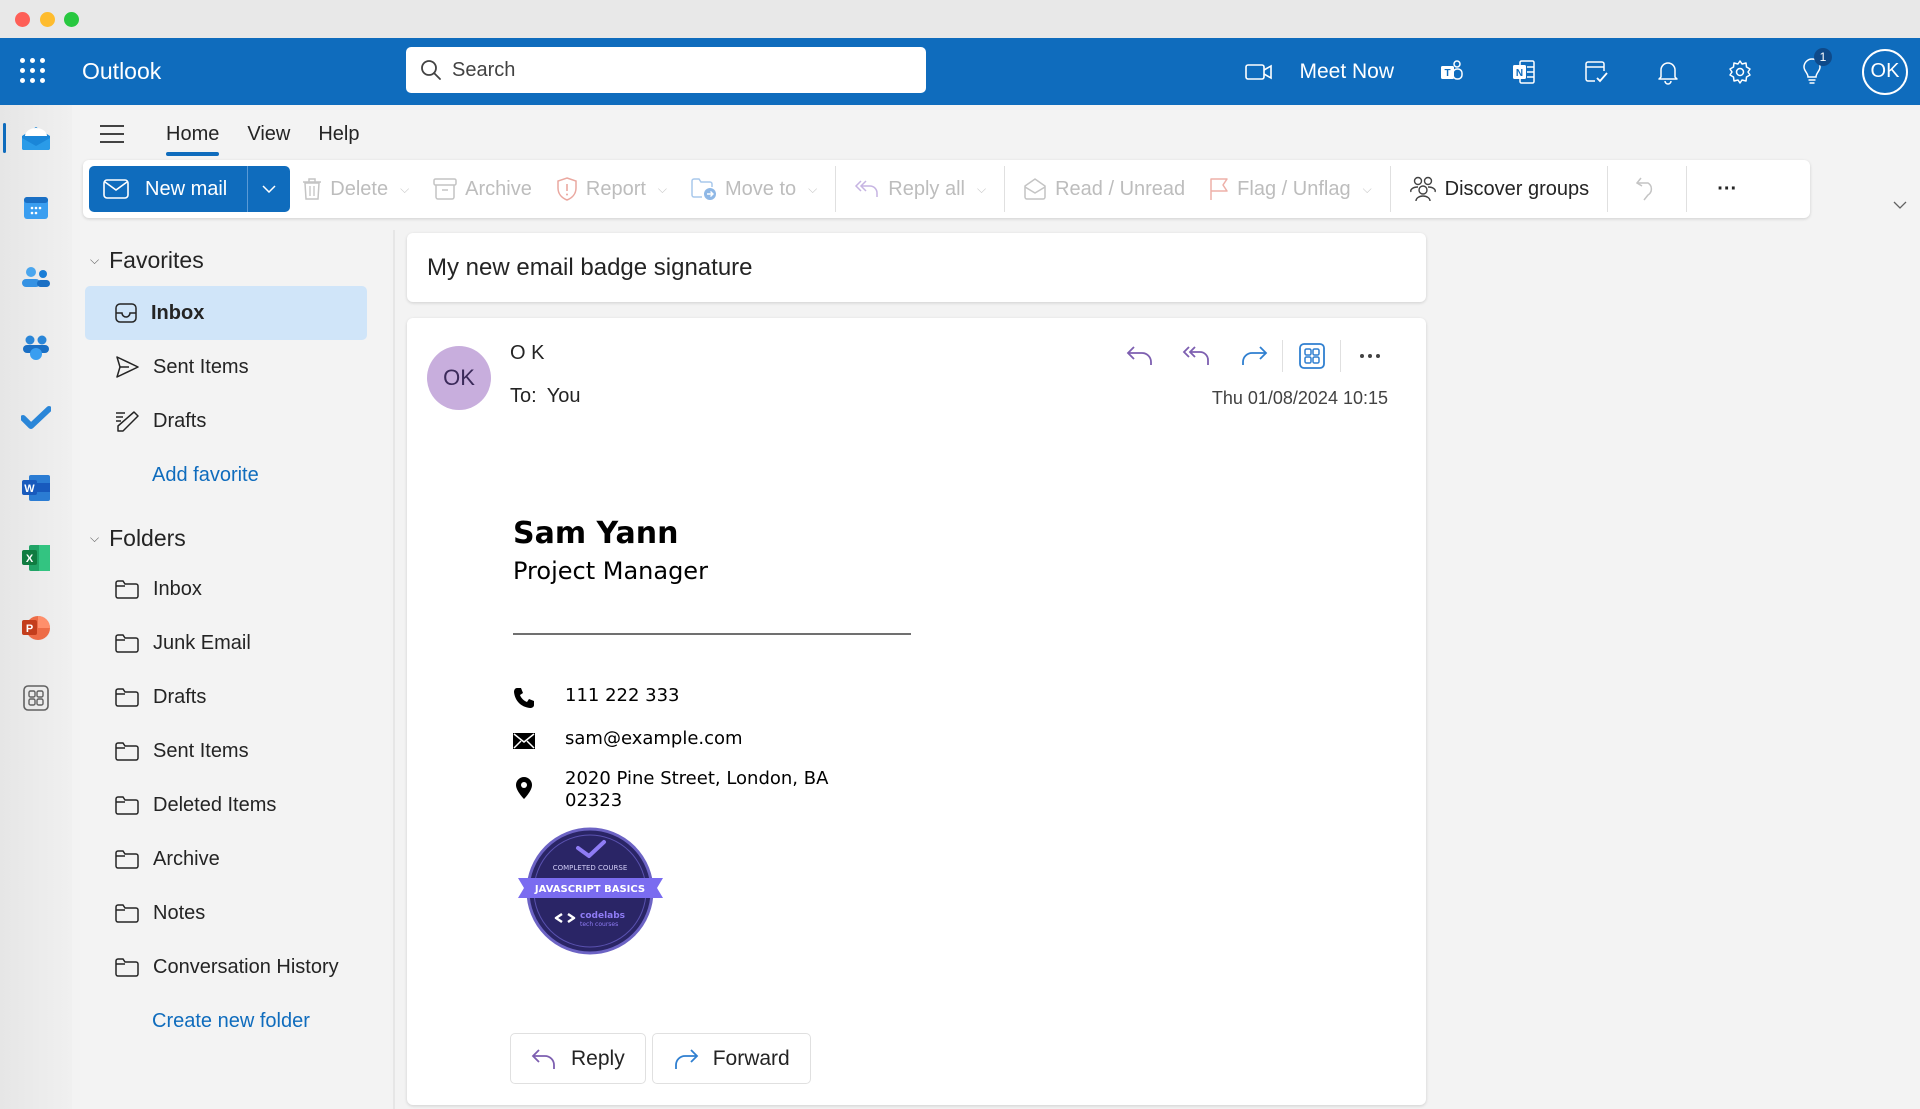 This screenshot has height=1109, width=1920. I want to click on user-avatar: OK, so click(1885, 71).